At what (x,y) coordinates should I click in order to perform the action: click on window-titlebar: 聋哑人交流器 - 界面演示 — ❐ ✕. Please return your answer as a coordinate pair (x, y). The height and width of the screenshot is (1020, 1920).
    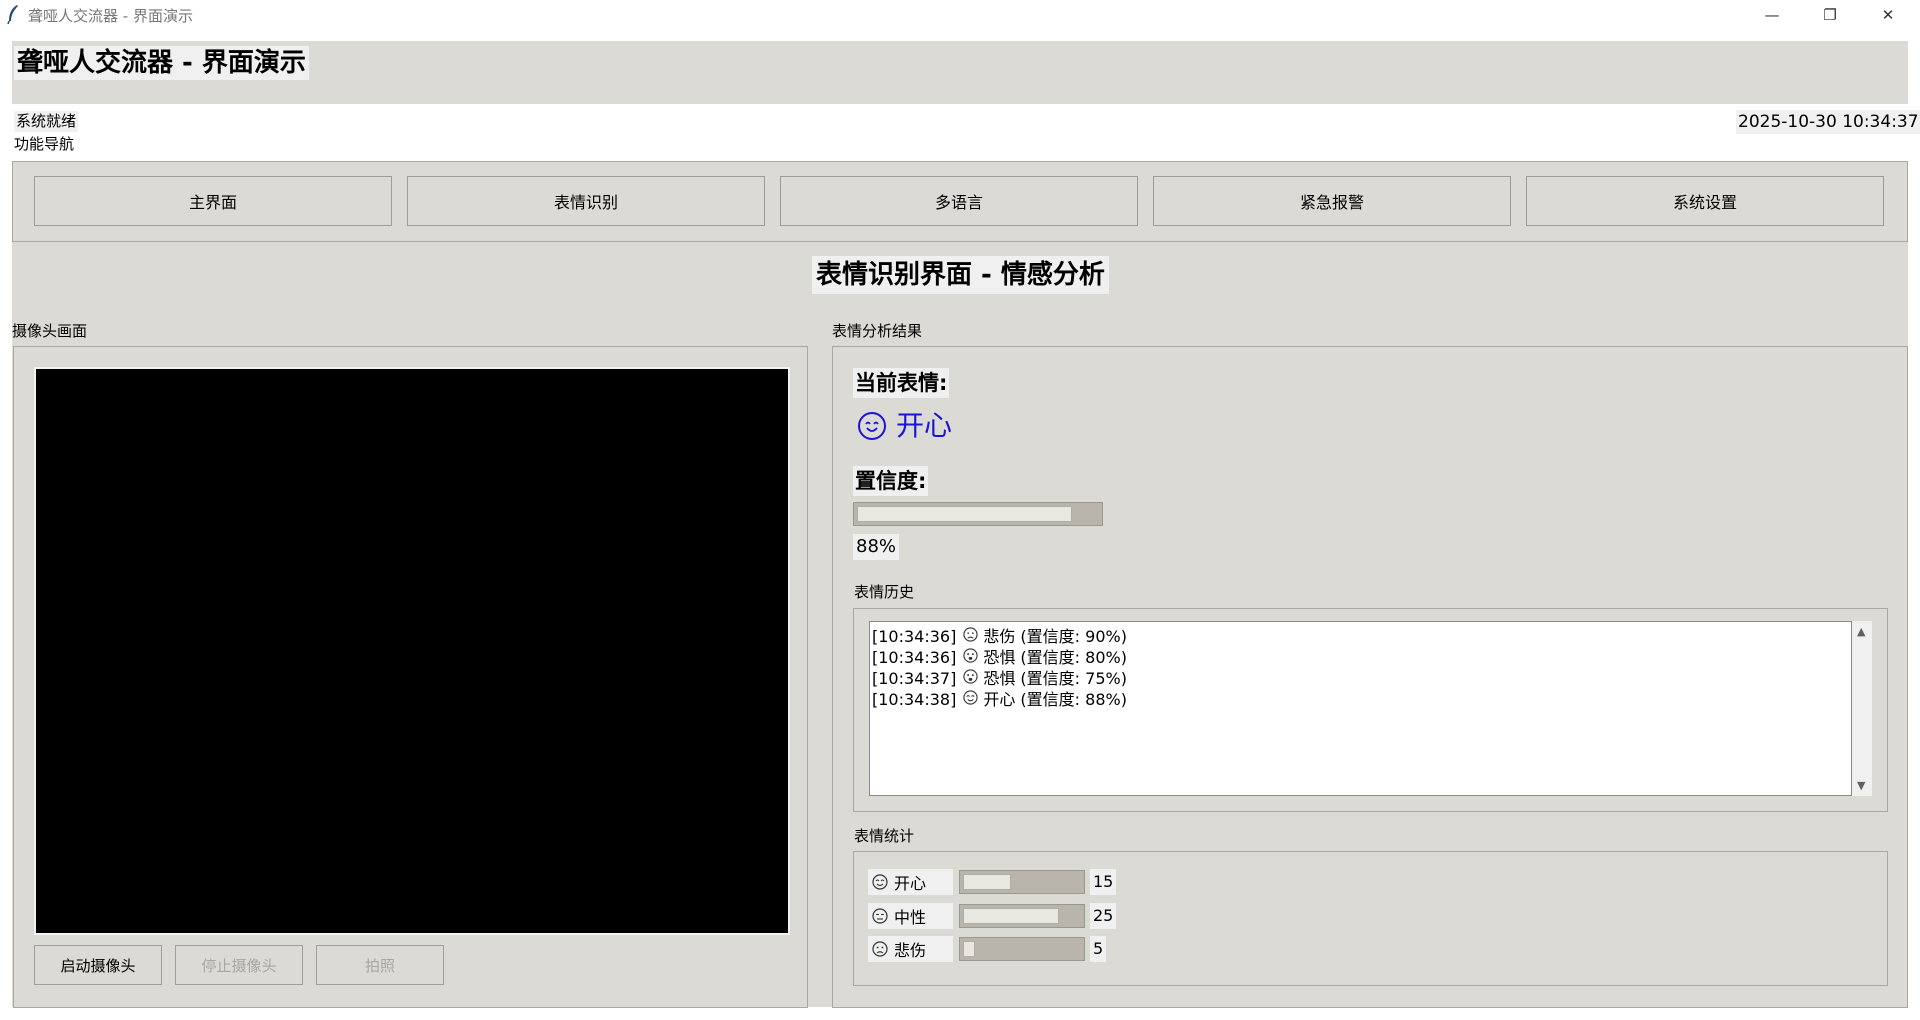
    Looking at the image, I should click on (960, 14).